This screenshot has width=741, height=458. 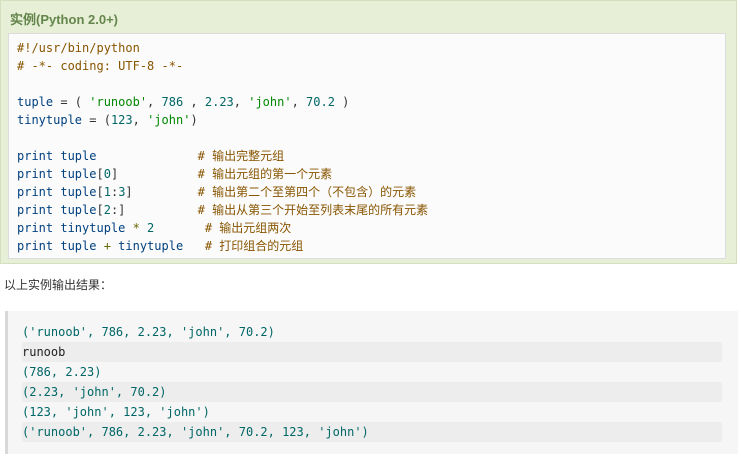 I want to click on code-token: 786, so click(x=172, y=102).